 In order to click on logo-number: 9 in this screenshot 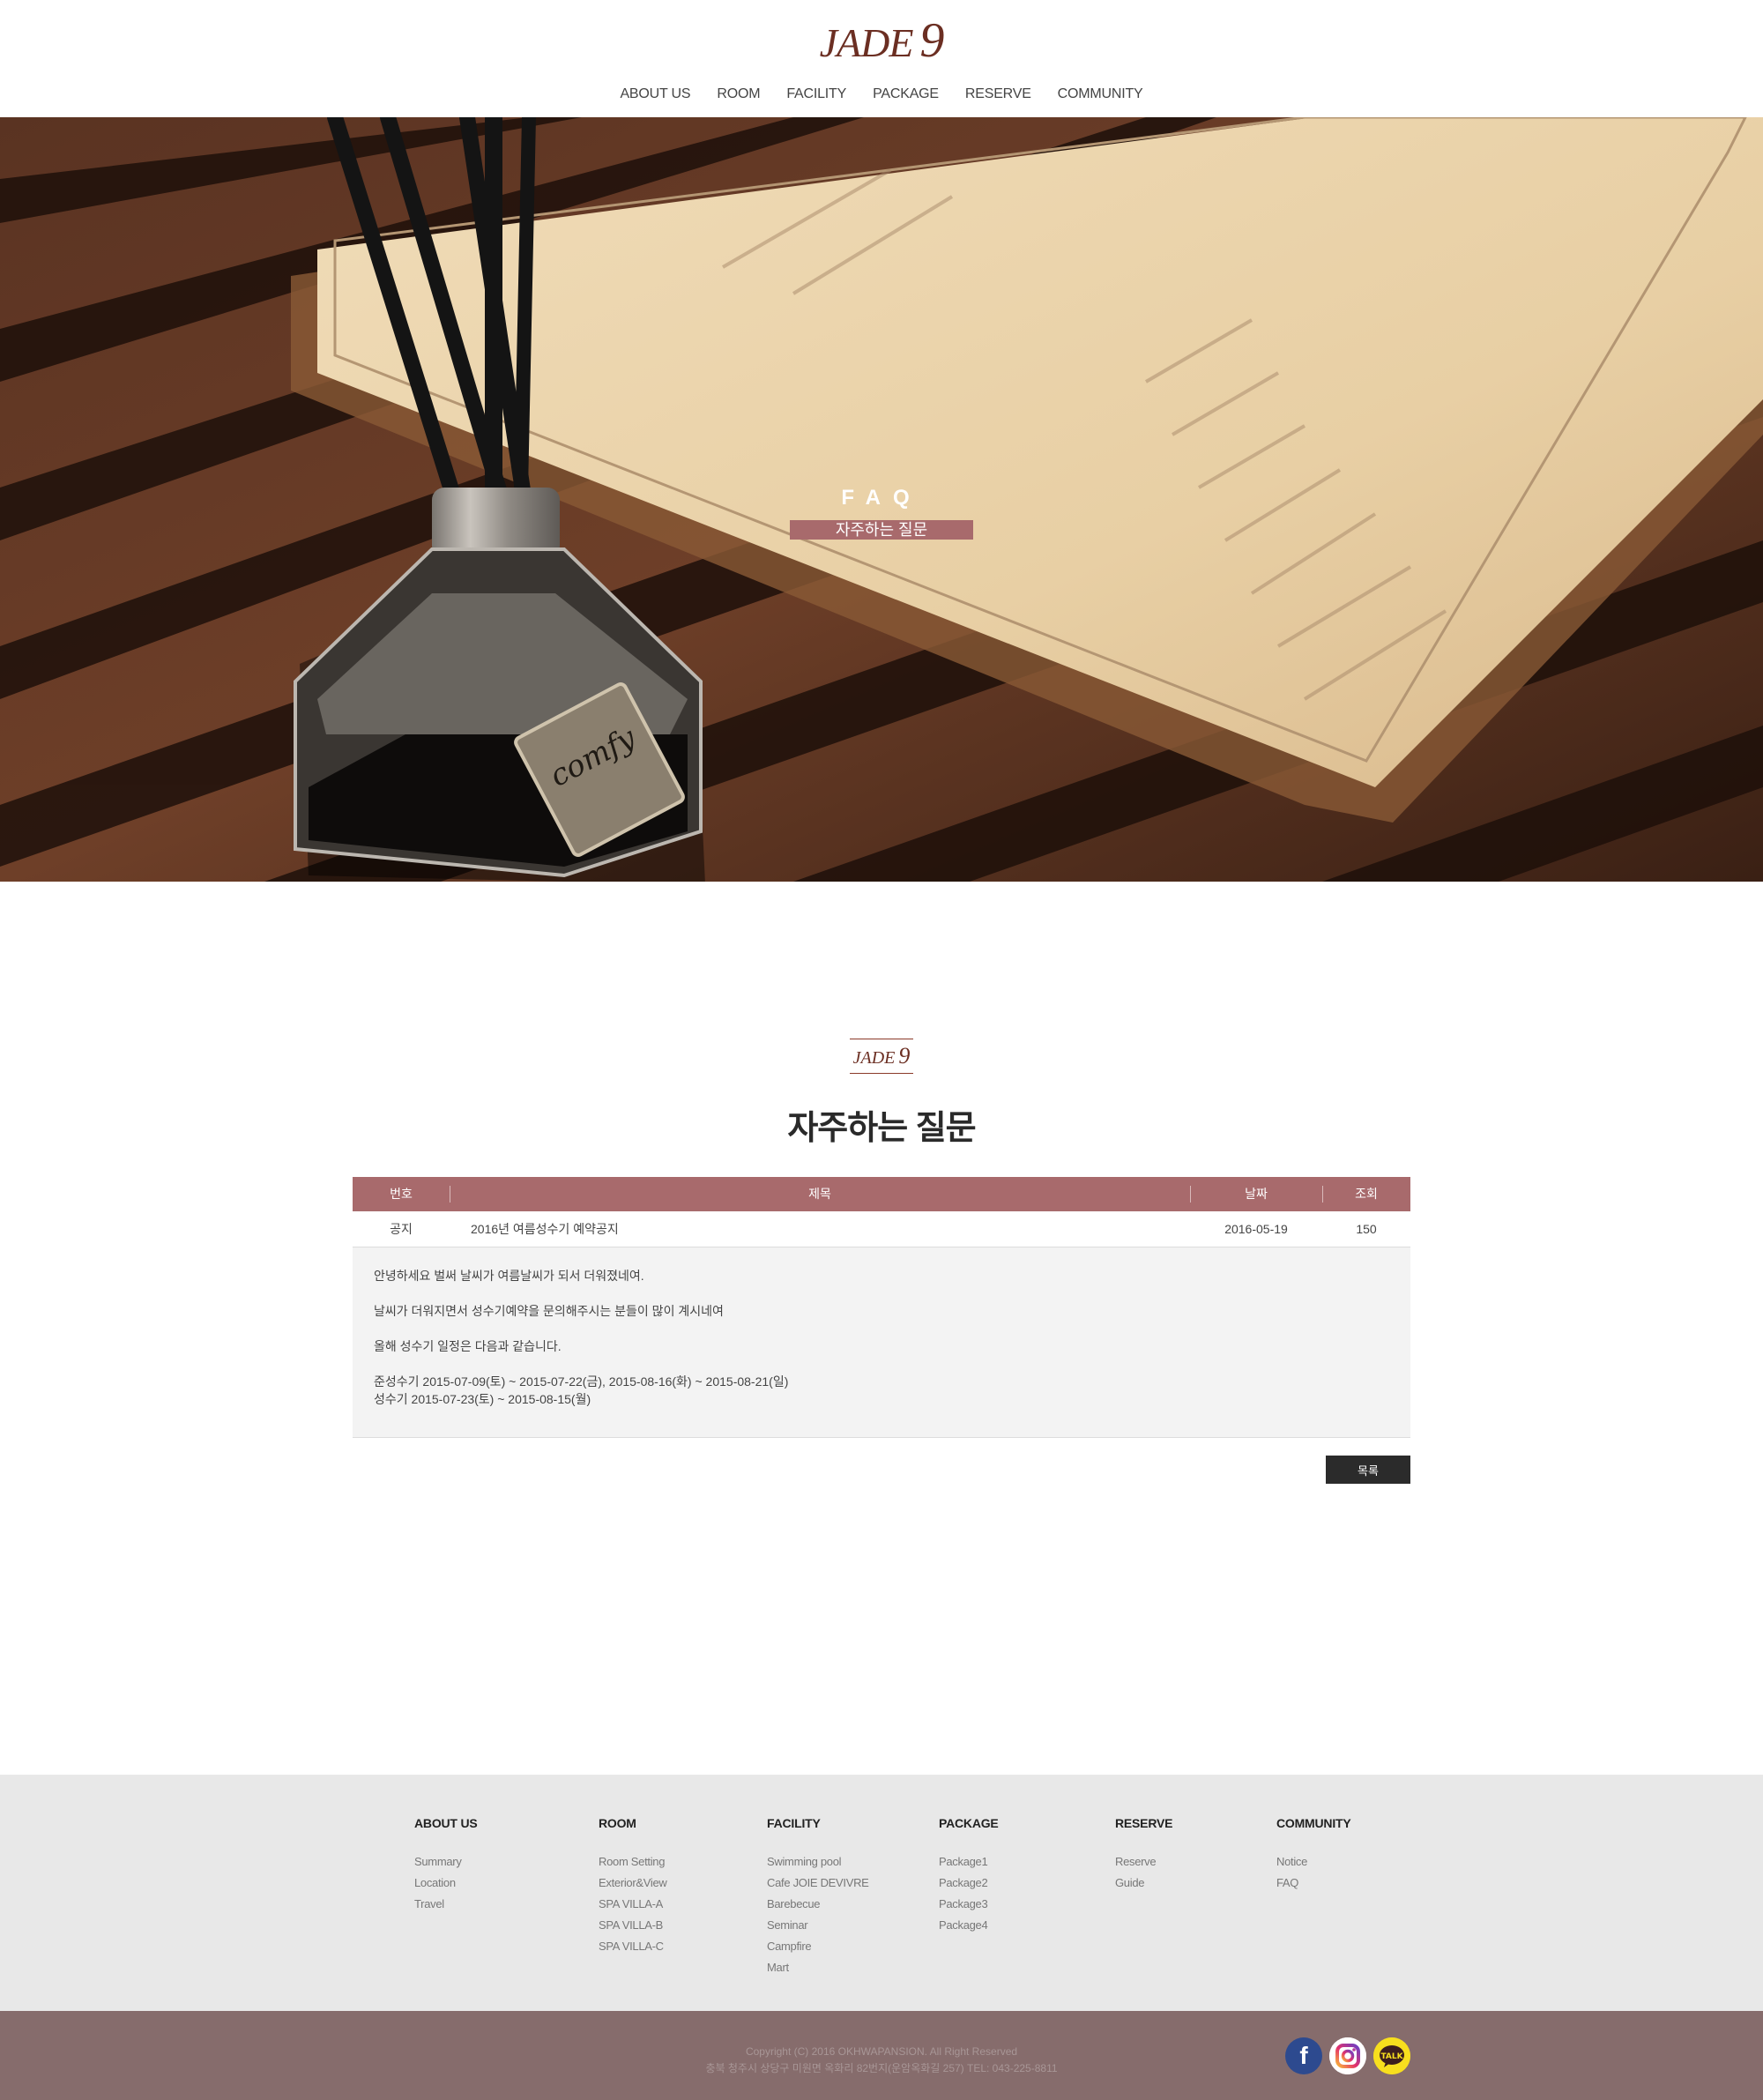, I will do `click(931, 40)`.